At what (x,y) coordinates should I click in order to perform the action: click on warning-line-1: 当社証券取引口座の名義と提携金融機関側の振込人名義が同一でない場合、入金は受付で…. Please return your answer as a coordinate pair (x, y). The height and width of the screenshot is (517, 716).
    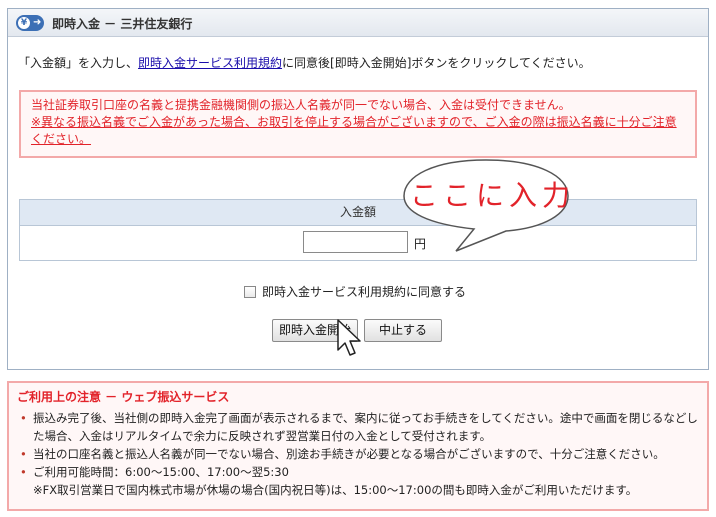
    Looking at the image, I should click on (301, 105).